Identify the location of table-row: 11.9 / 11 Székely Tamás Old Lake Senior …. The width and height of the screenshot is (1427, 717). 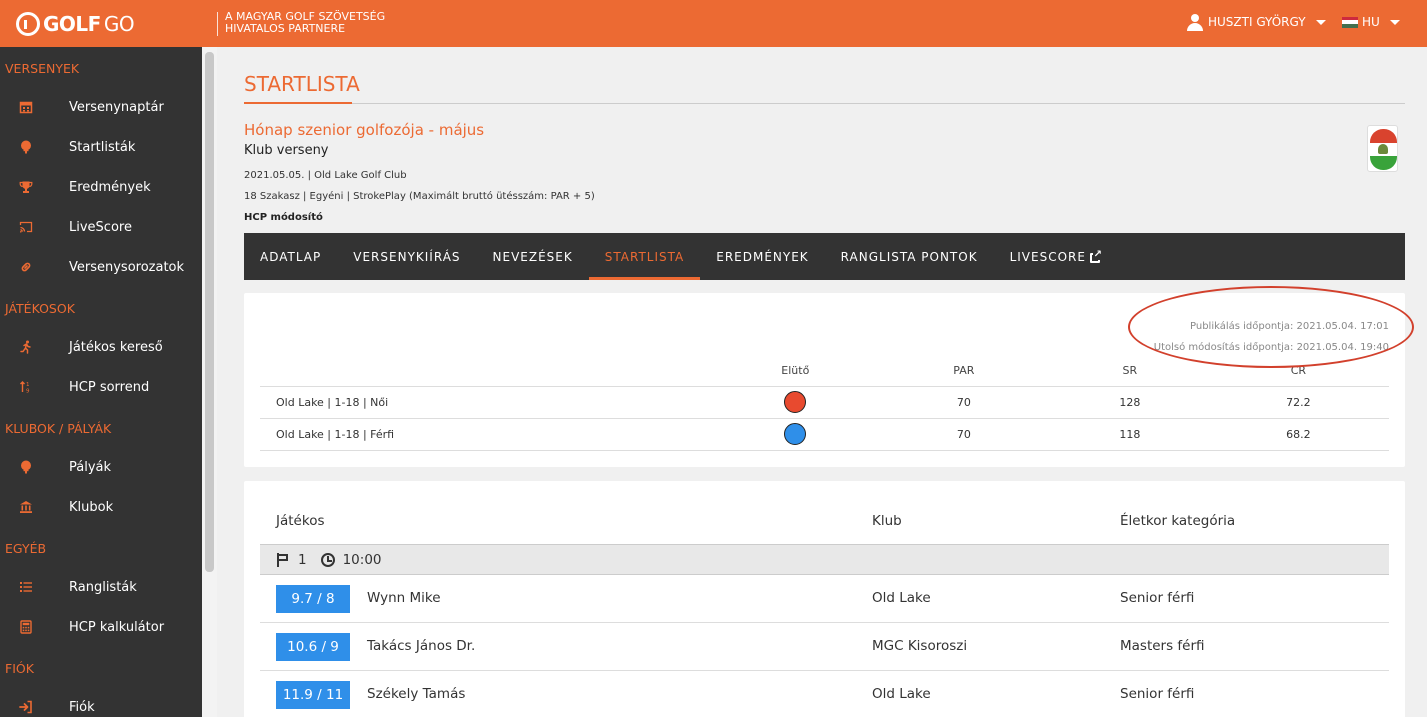
(824, 694).